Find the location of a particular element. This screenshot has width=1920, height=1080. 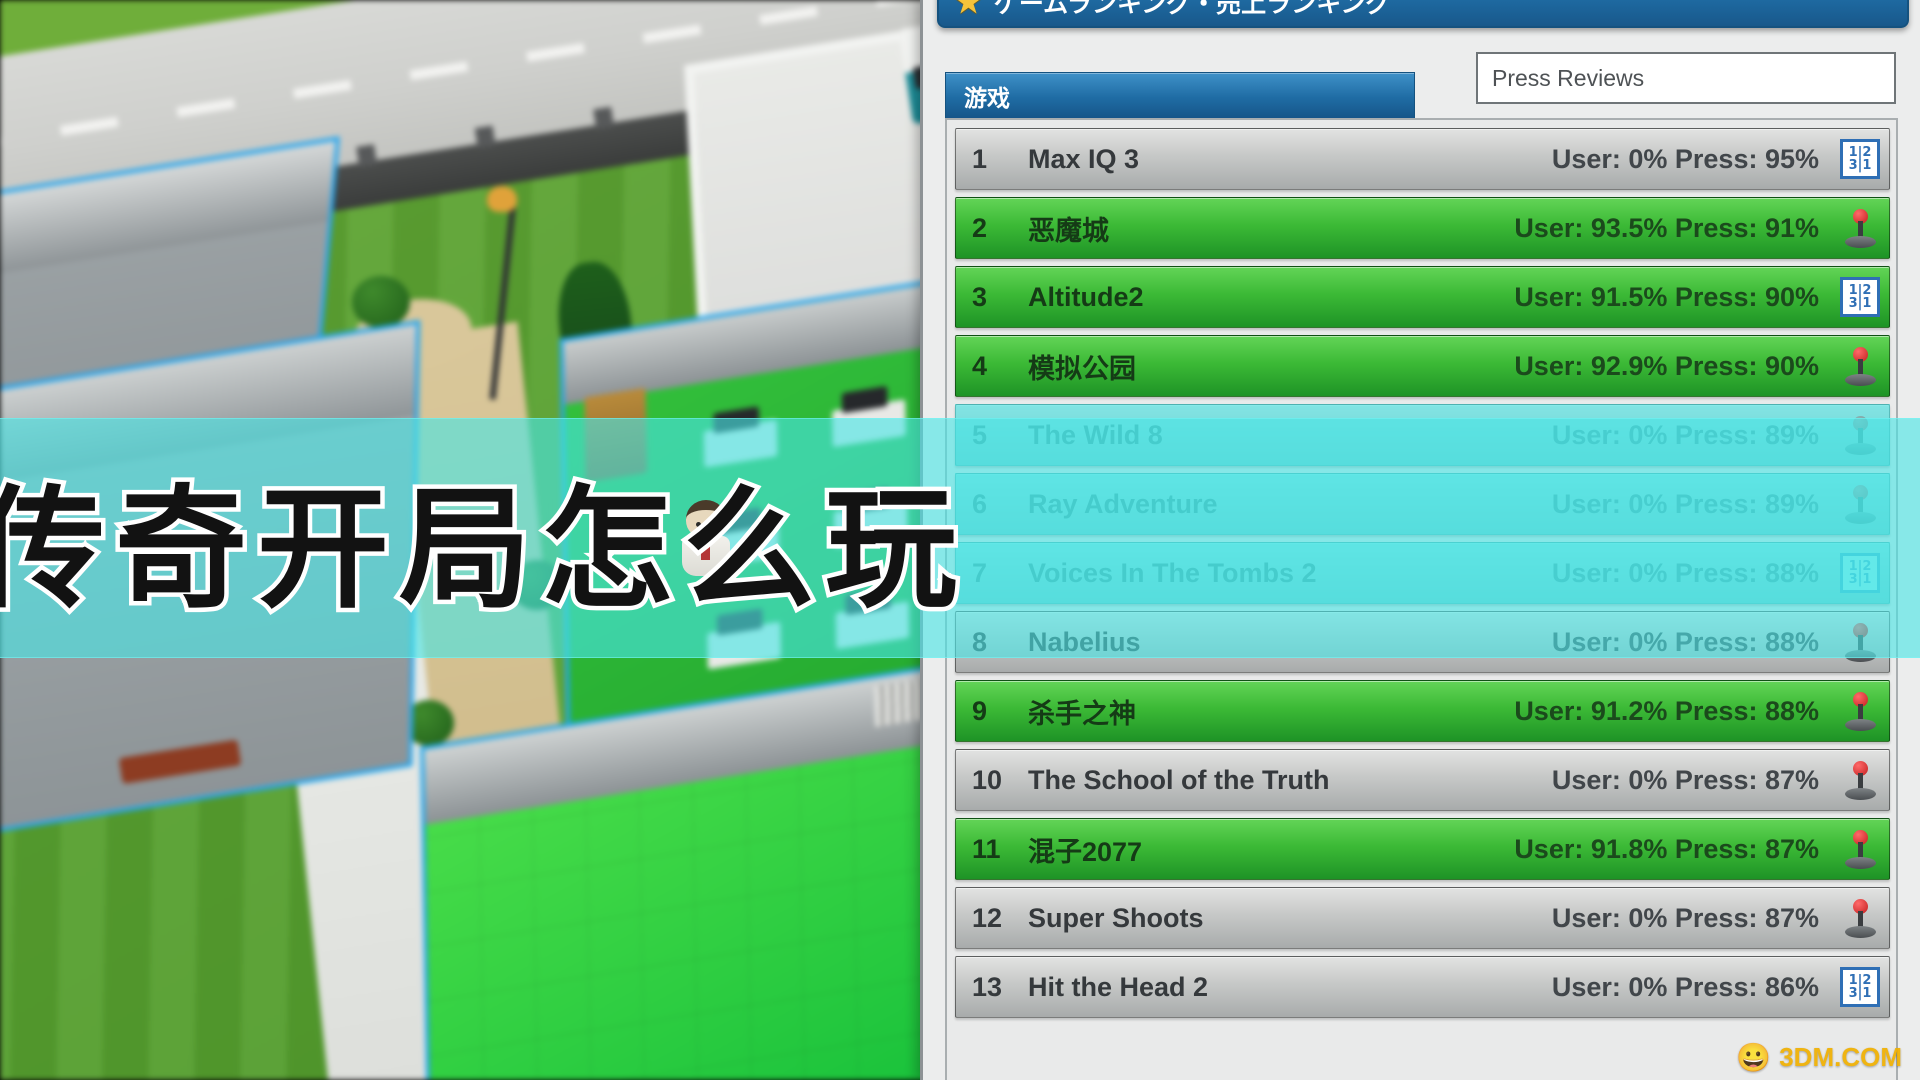

table-row: 1 Max IQ 3 User: 0% Press: 95% 1|2 3|1 is located at coordinates (1422, 159).